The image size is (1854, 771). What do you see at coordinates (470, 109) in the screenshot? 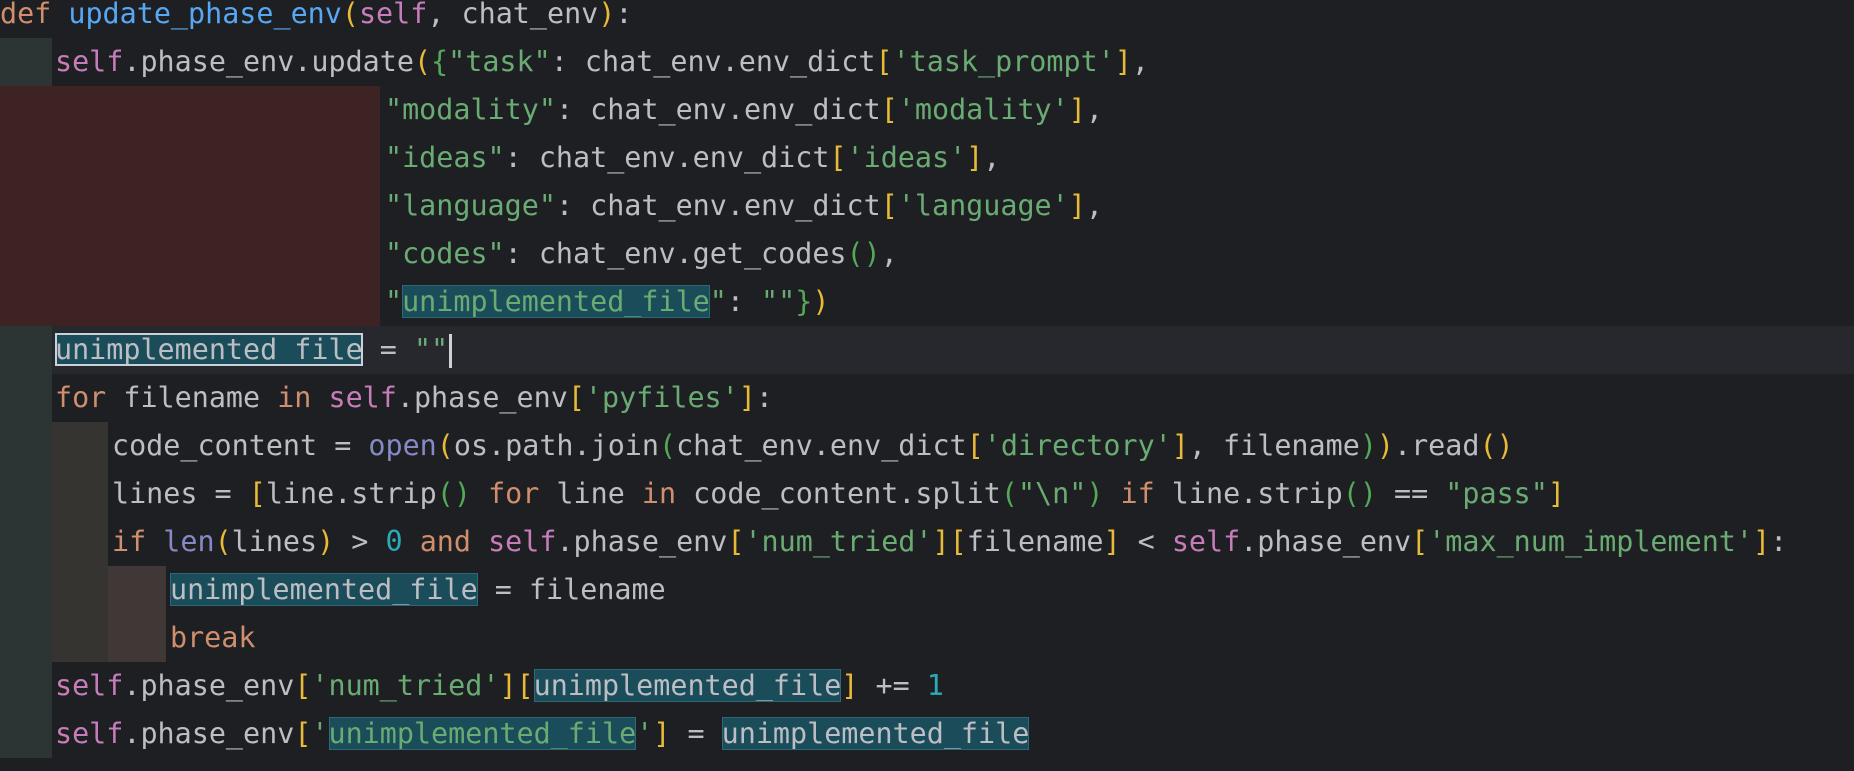
I see `code-token: "modality"` at bounding box center [470, 109].